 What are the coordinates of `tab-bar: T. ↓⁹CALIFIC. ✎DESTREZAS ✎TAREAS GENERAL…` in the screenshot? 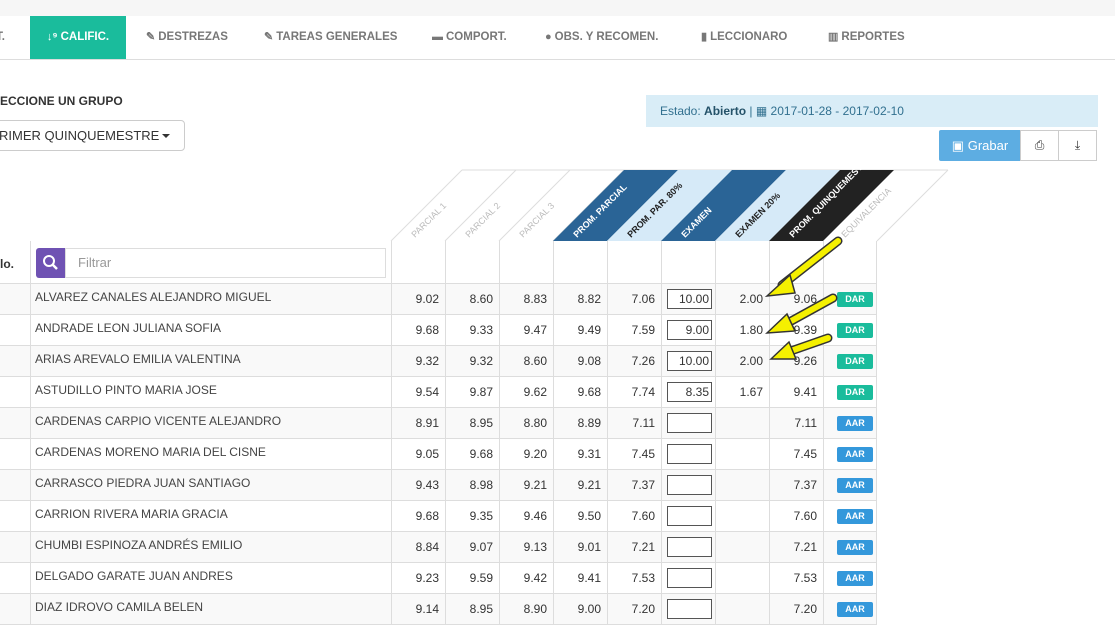 It's located at (557, 38).